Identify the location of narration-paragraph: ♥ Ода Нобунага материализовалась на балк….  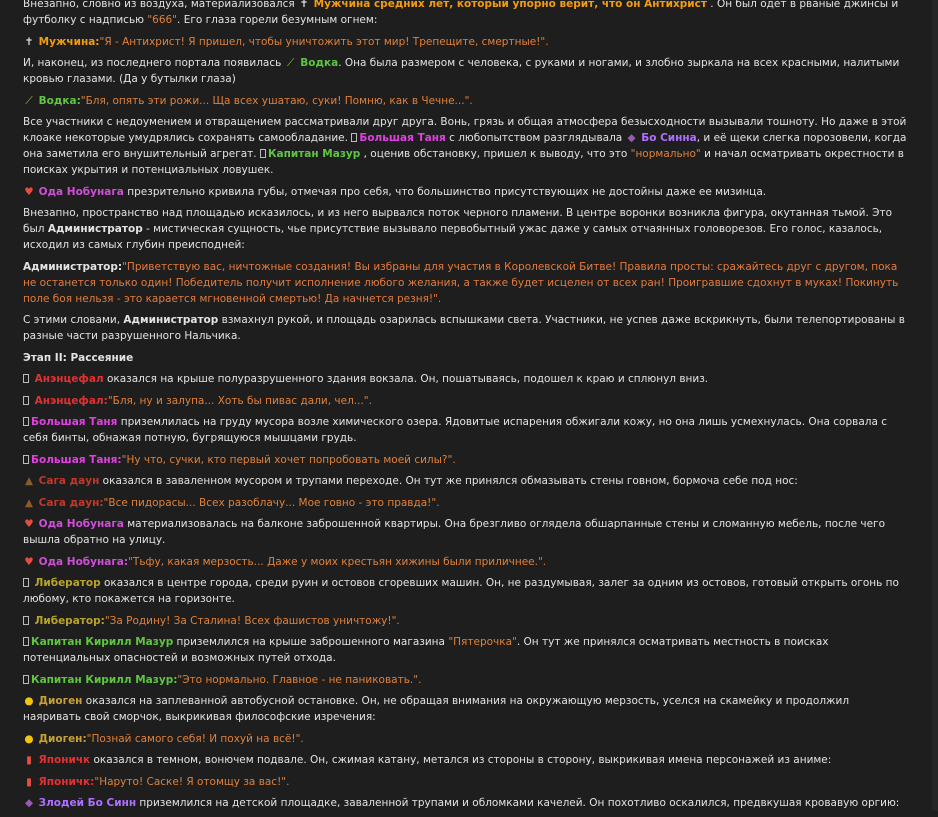
(465, 532).